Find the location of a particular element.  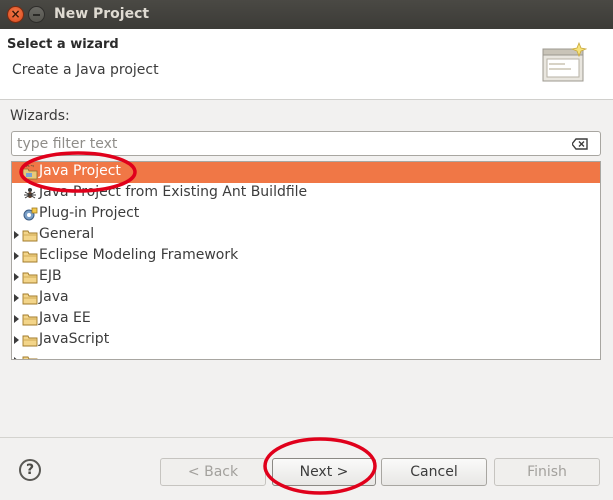

tree-item-label: Eclipse Modeling Framework is located at coordinates (139, 255).